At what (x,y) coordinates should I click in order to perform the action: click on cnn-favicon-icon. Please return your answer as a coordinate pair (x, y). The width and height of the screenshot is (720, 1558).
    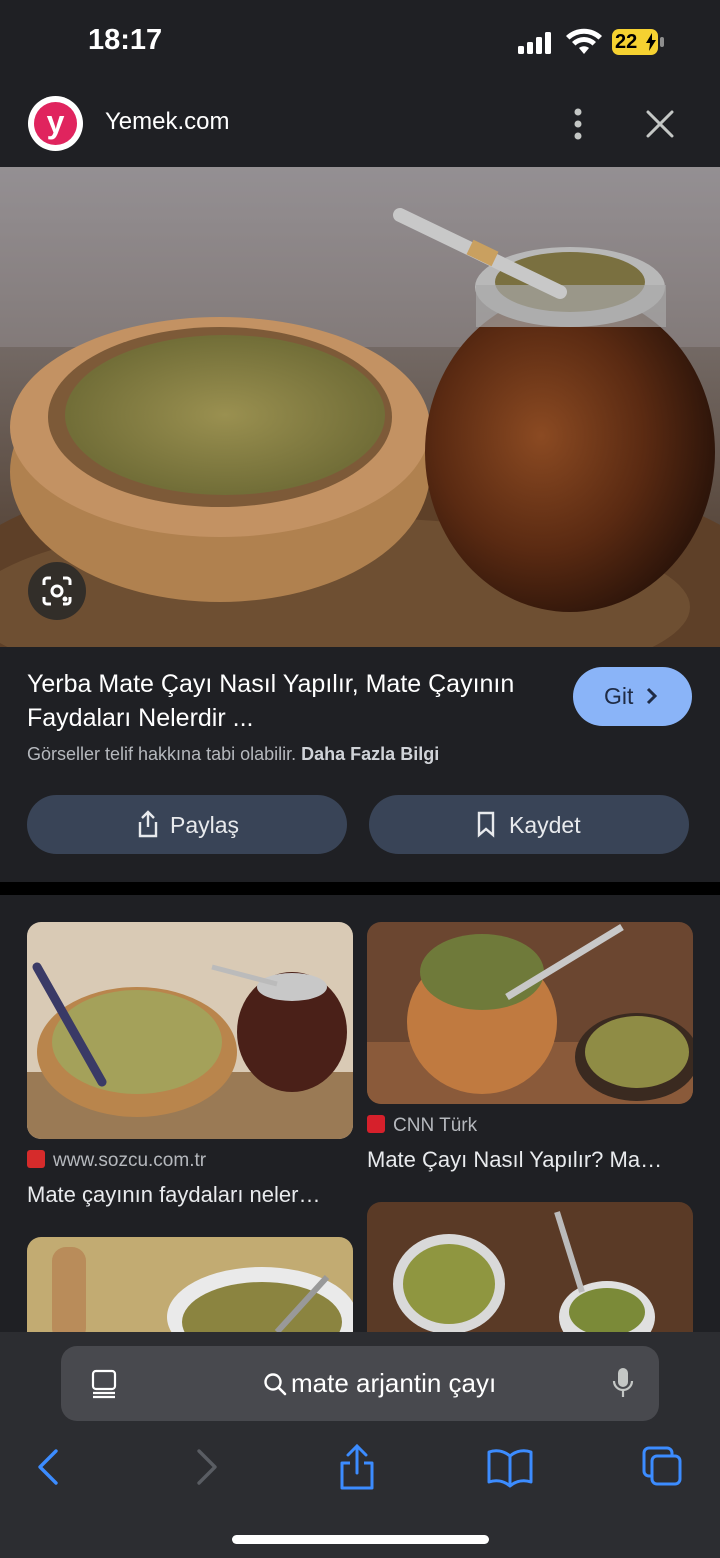
    Looking at the image, I should click on (376, 1124).